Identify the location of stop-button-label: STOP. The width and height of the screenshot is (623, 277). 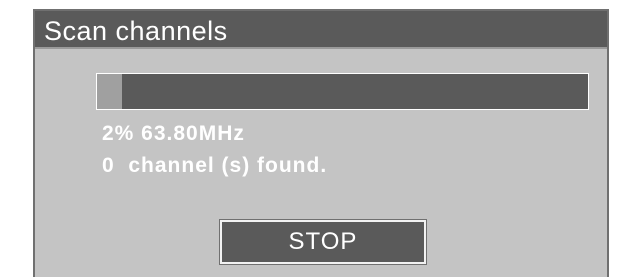
(323, 241).